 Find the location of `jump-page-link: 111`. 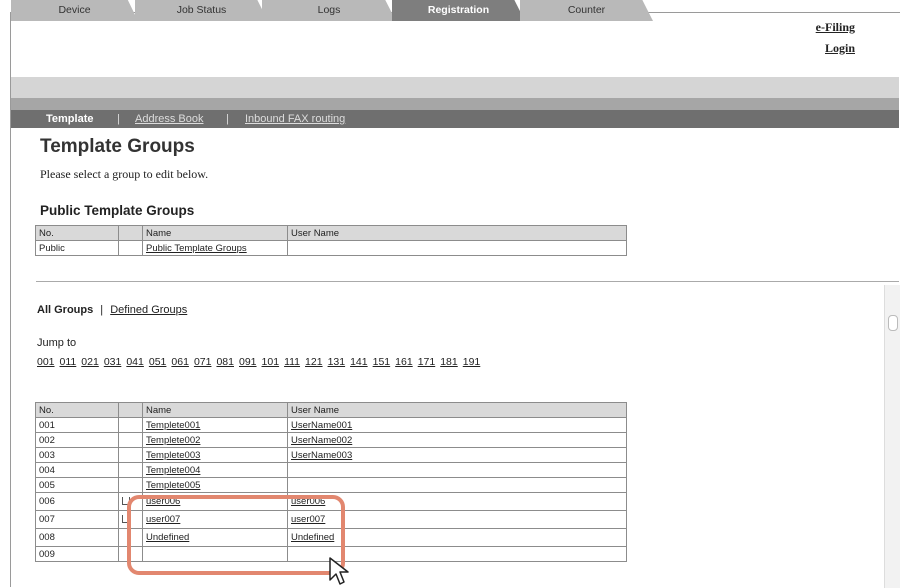

jump-page-link: 111 is located at coordinates (292, 362).